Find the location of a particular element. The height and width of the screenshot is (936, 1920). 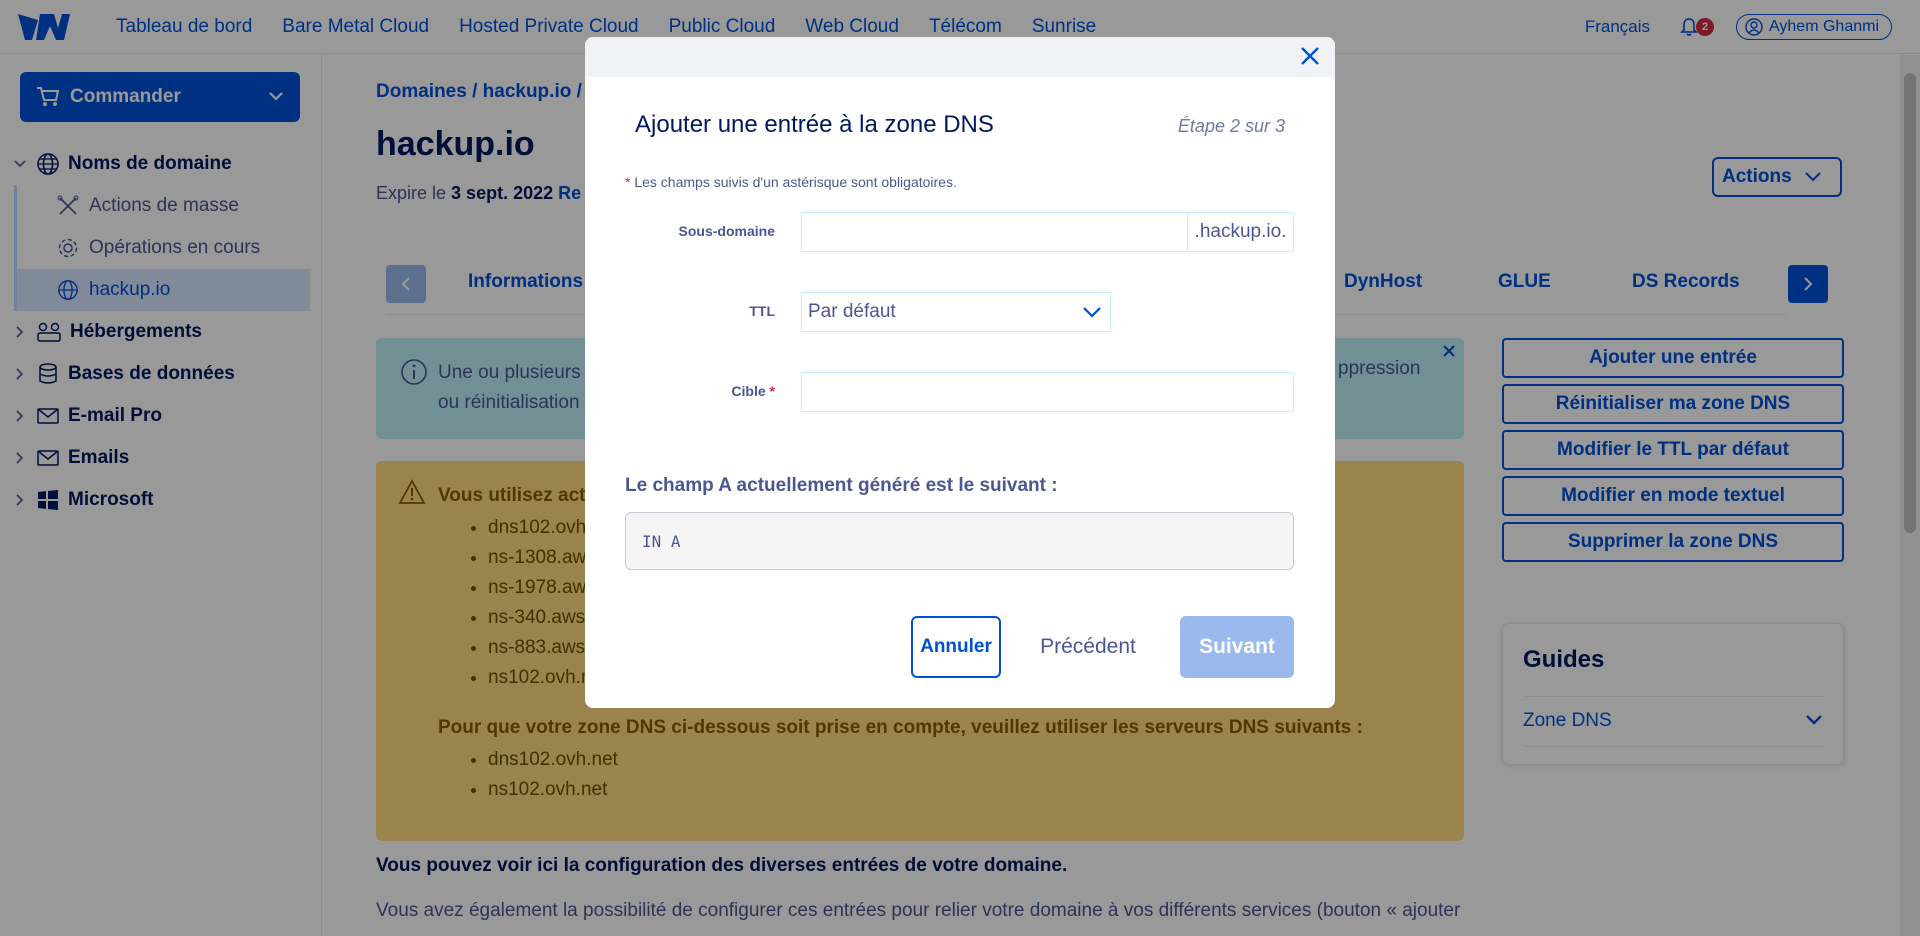

generated-record-preview: IN A is located at coordinates (959, 541).